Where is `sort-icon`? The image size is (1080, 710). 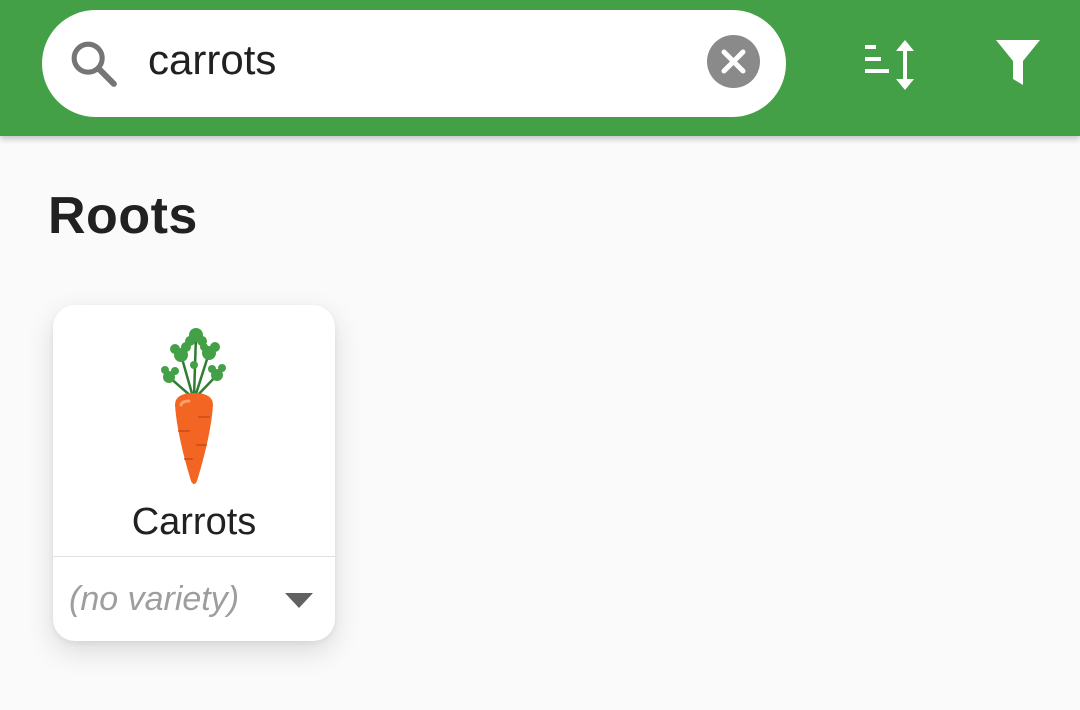
sort-icon is located at coordinates (889, 65).